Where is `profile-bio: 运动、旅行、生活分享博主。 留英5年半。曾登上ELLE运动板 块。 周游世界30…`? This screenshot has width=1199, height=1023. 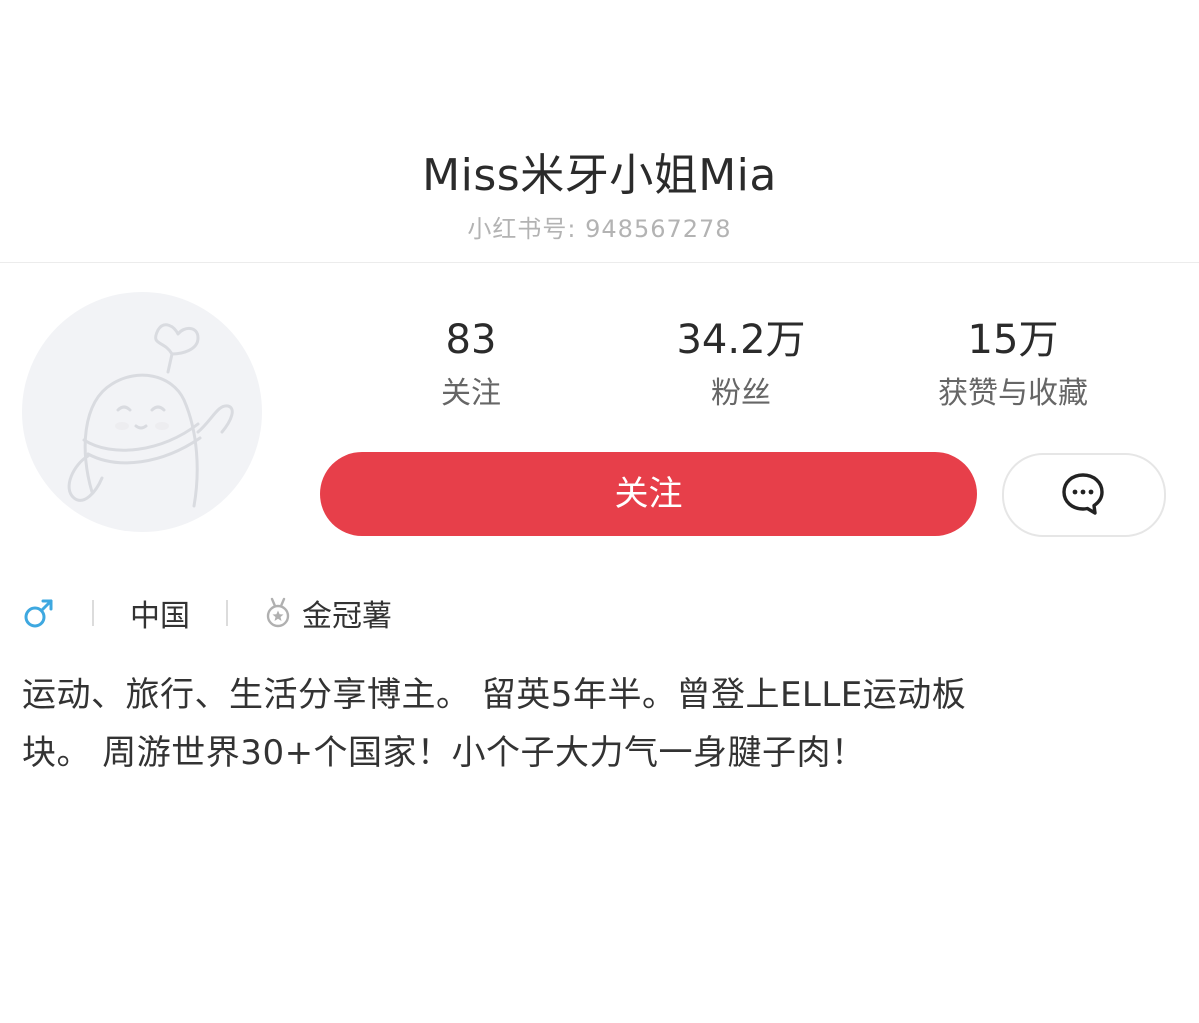 profile-bio: 运动、旅行、生活分享博主。 留英5年半。曾登上ELLE运动板 块。 周游世界30… is located at coordinates (572, 724).